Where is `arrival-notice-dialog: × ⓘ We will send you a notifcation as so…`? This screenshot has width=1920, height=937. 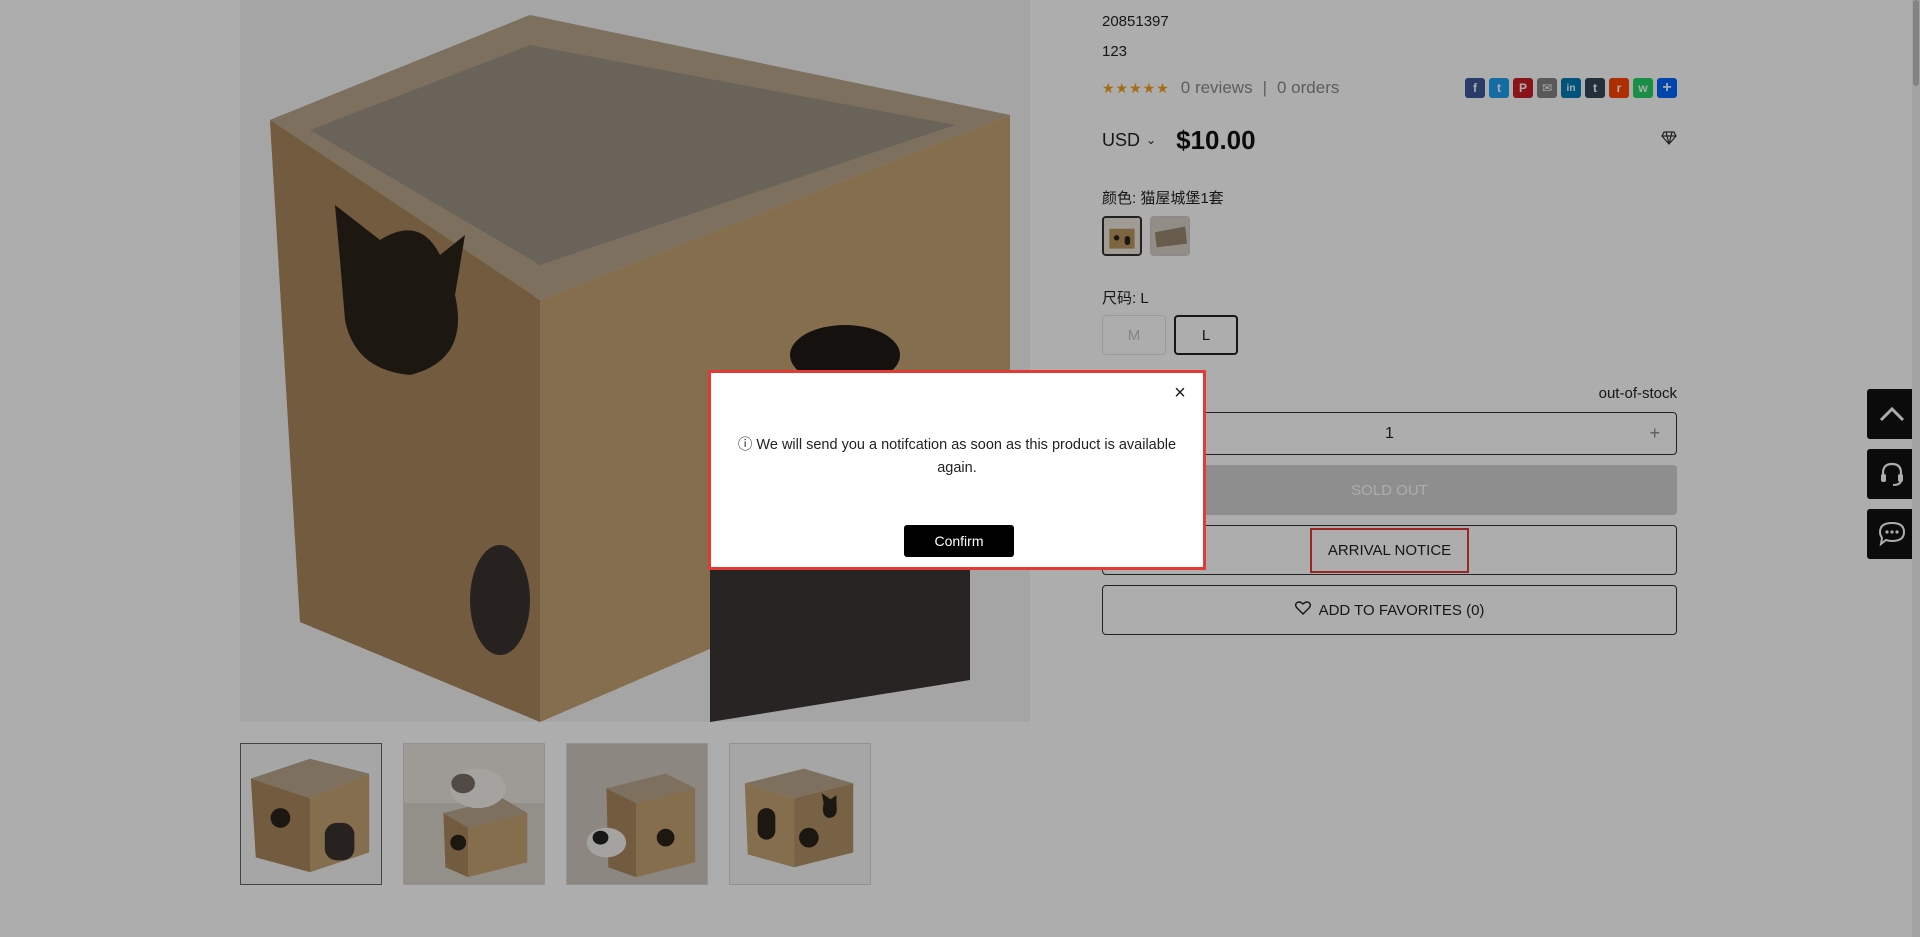 arrival-notice-dialog: × ⓘ We will send you a notifcation as so… is located at coordinates (957, 470).